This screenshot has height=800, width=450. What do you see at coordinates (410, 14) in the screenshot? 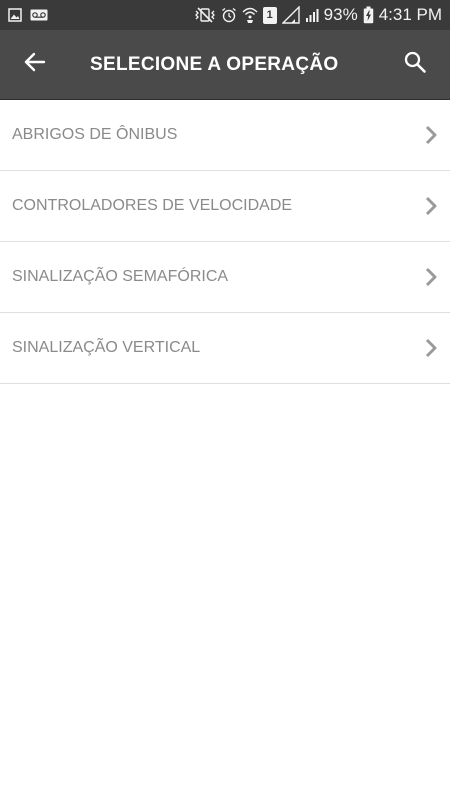
I see `clock: 4:31 PM` at bounding box center [410, 14].